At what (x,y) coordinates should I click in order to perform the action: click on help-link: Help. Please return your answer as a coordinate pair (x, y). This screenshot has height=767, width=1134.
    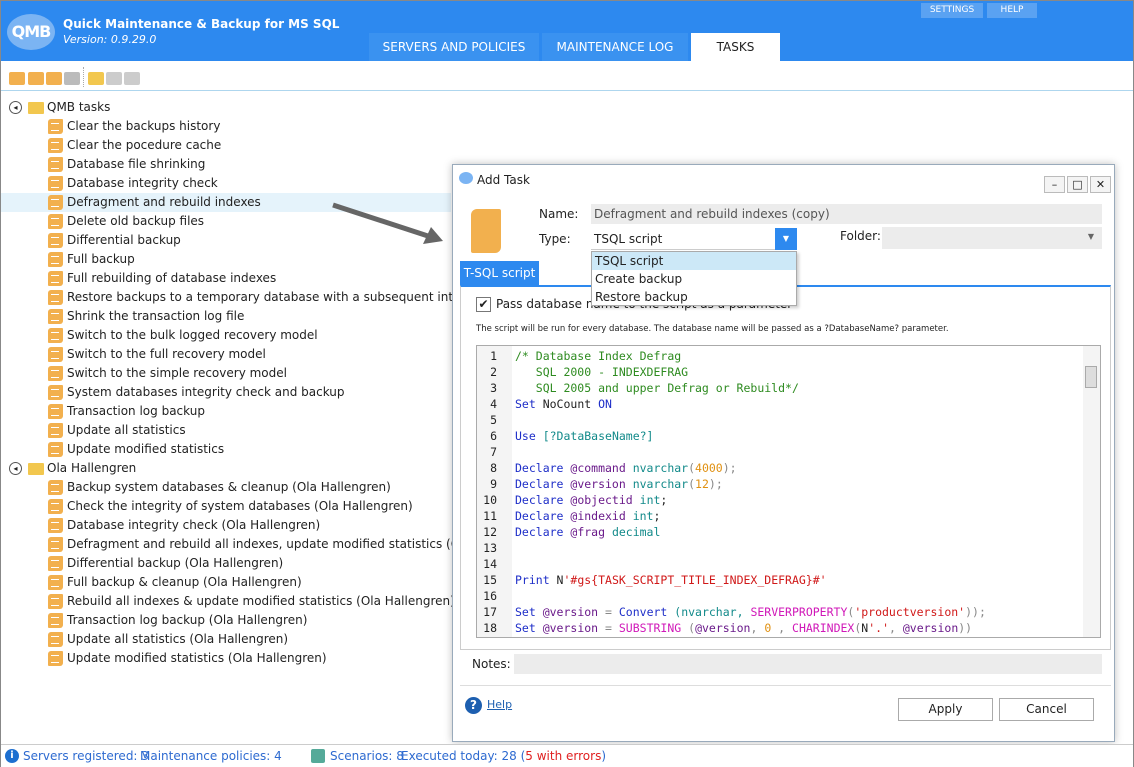
    Looking at the image, I should click on (499, 704).